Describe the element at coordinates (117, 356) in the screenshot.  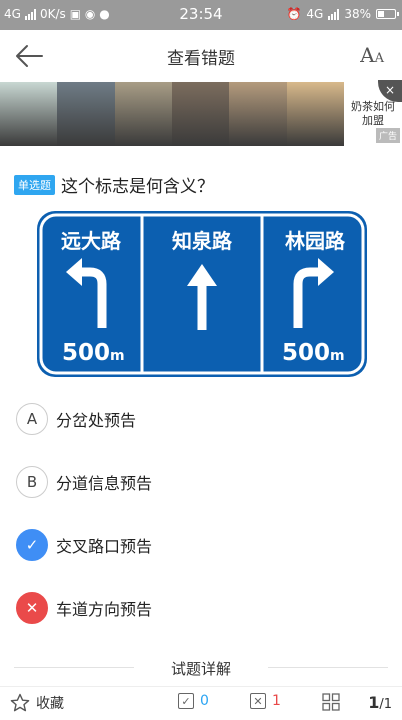
I see `distance-left-unit: m` at that location.